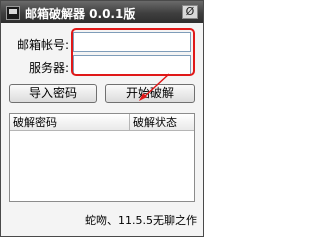 This screenshot has height=240, width=320. Describe the element at coordinates (70, 122) in the screenshot. I see `column-header-password: 破解密码` at that location.